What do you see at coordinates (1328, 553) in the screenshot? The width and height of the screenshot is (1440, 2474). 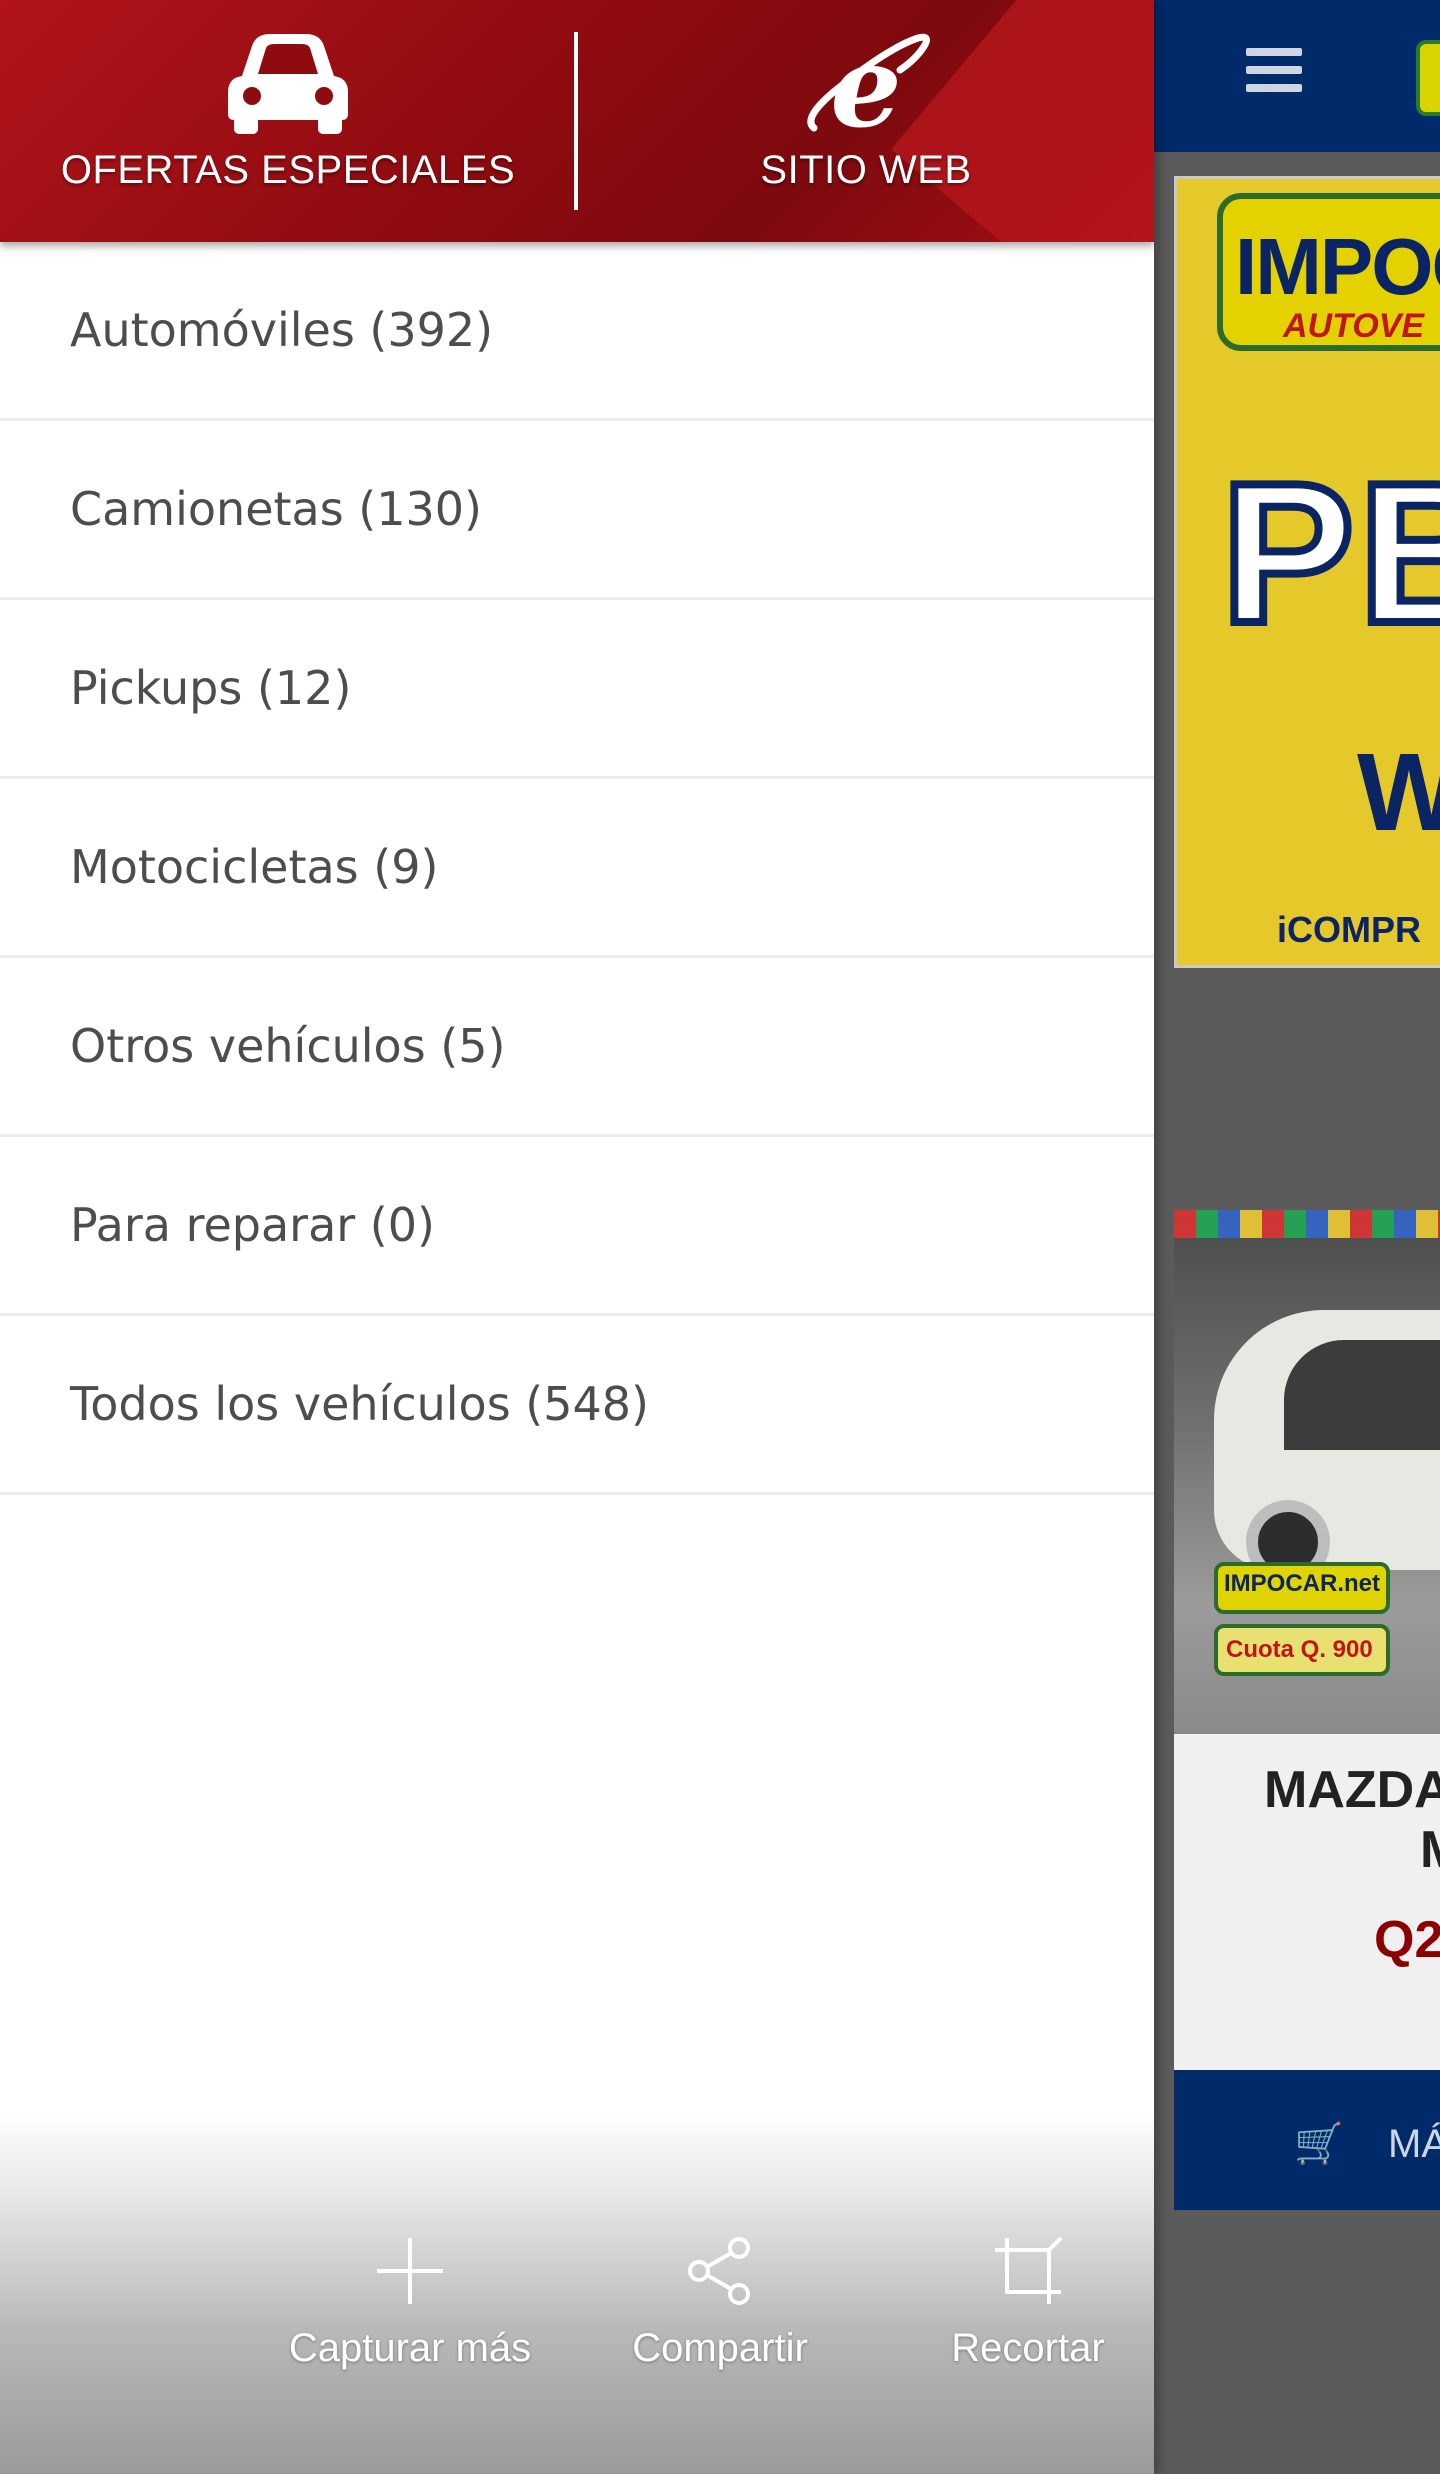 I see `banner-headline: PB` at bounding box center [1328, 553].